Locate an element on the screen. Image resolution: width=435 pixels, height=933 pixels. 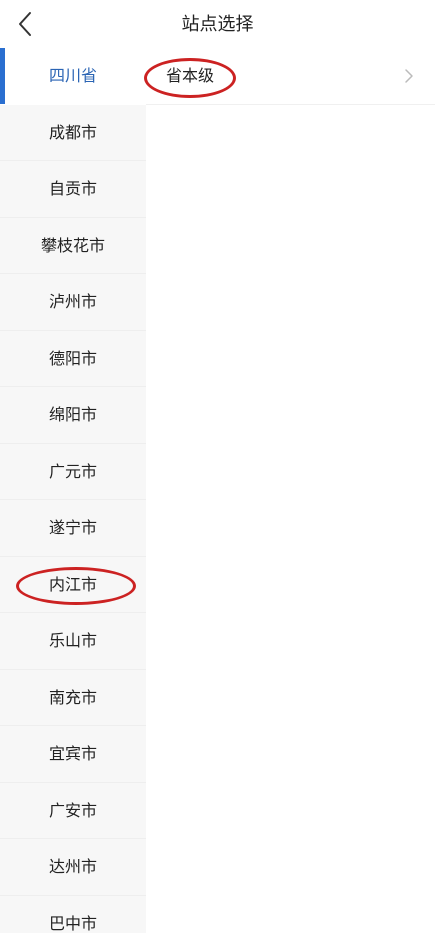
sidebar-item-zigong: 自贡市 is located at coordinates (73, 189).